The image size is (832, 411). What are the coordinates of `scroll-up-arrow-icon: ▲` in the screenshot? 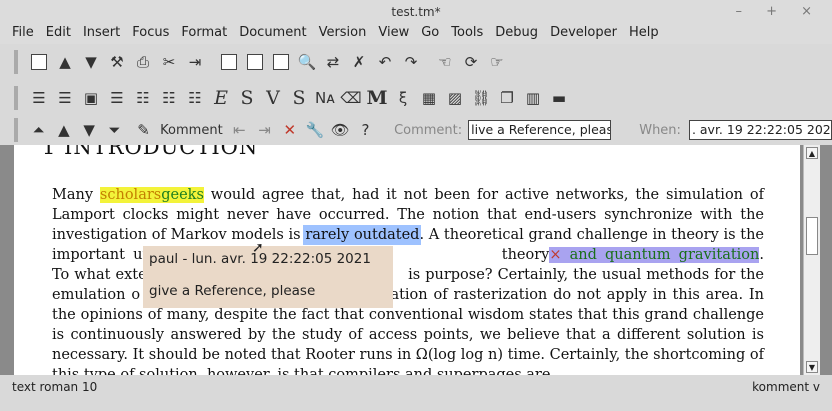 It's located at (812, 153).